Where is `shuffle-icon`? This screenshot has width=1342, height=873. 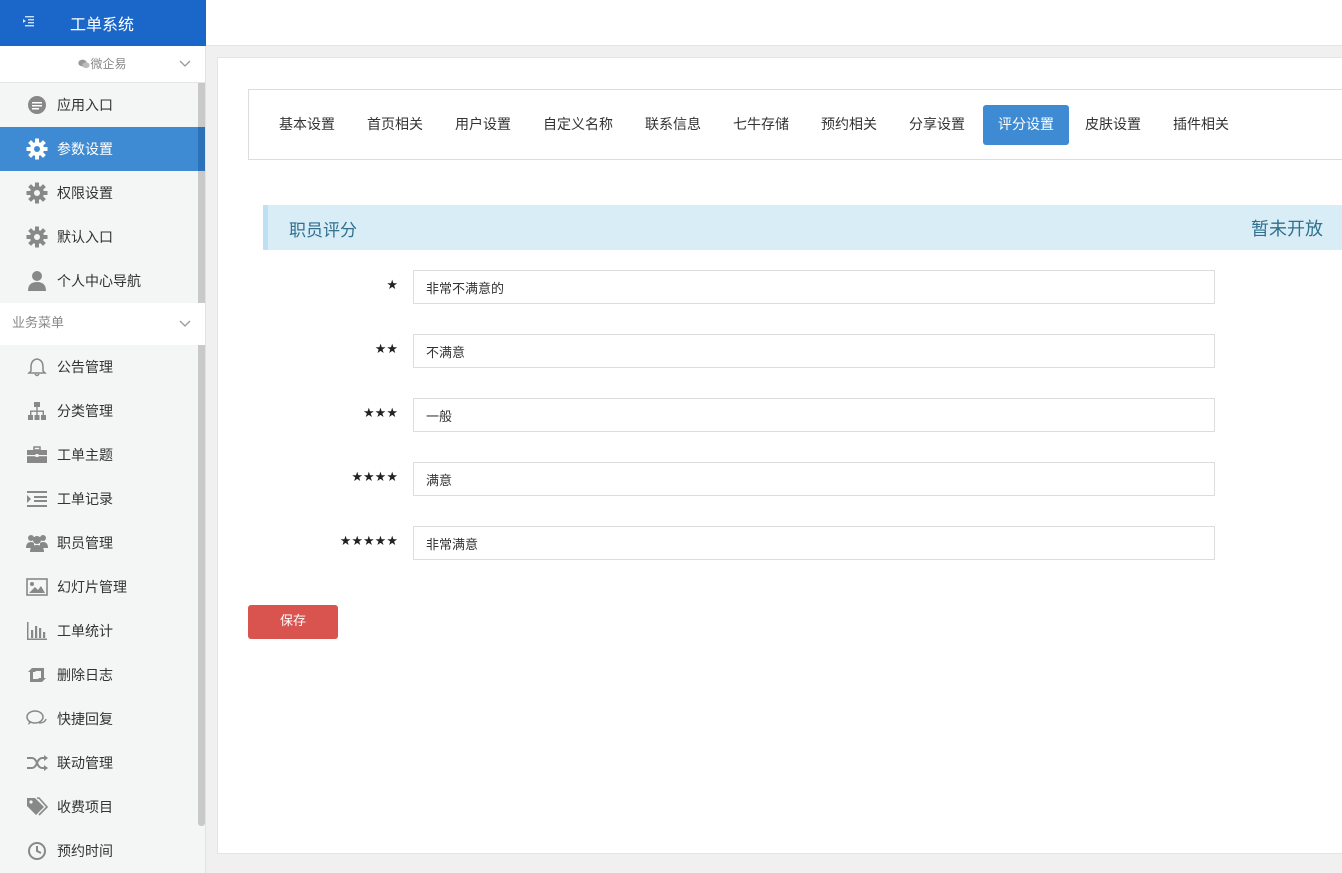
shuffle-icon is located at coordinates (37, 763).